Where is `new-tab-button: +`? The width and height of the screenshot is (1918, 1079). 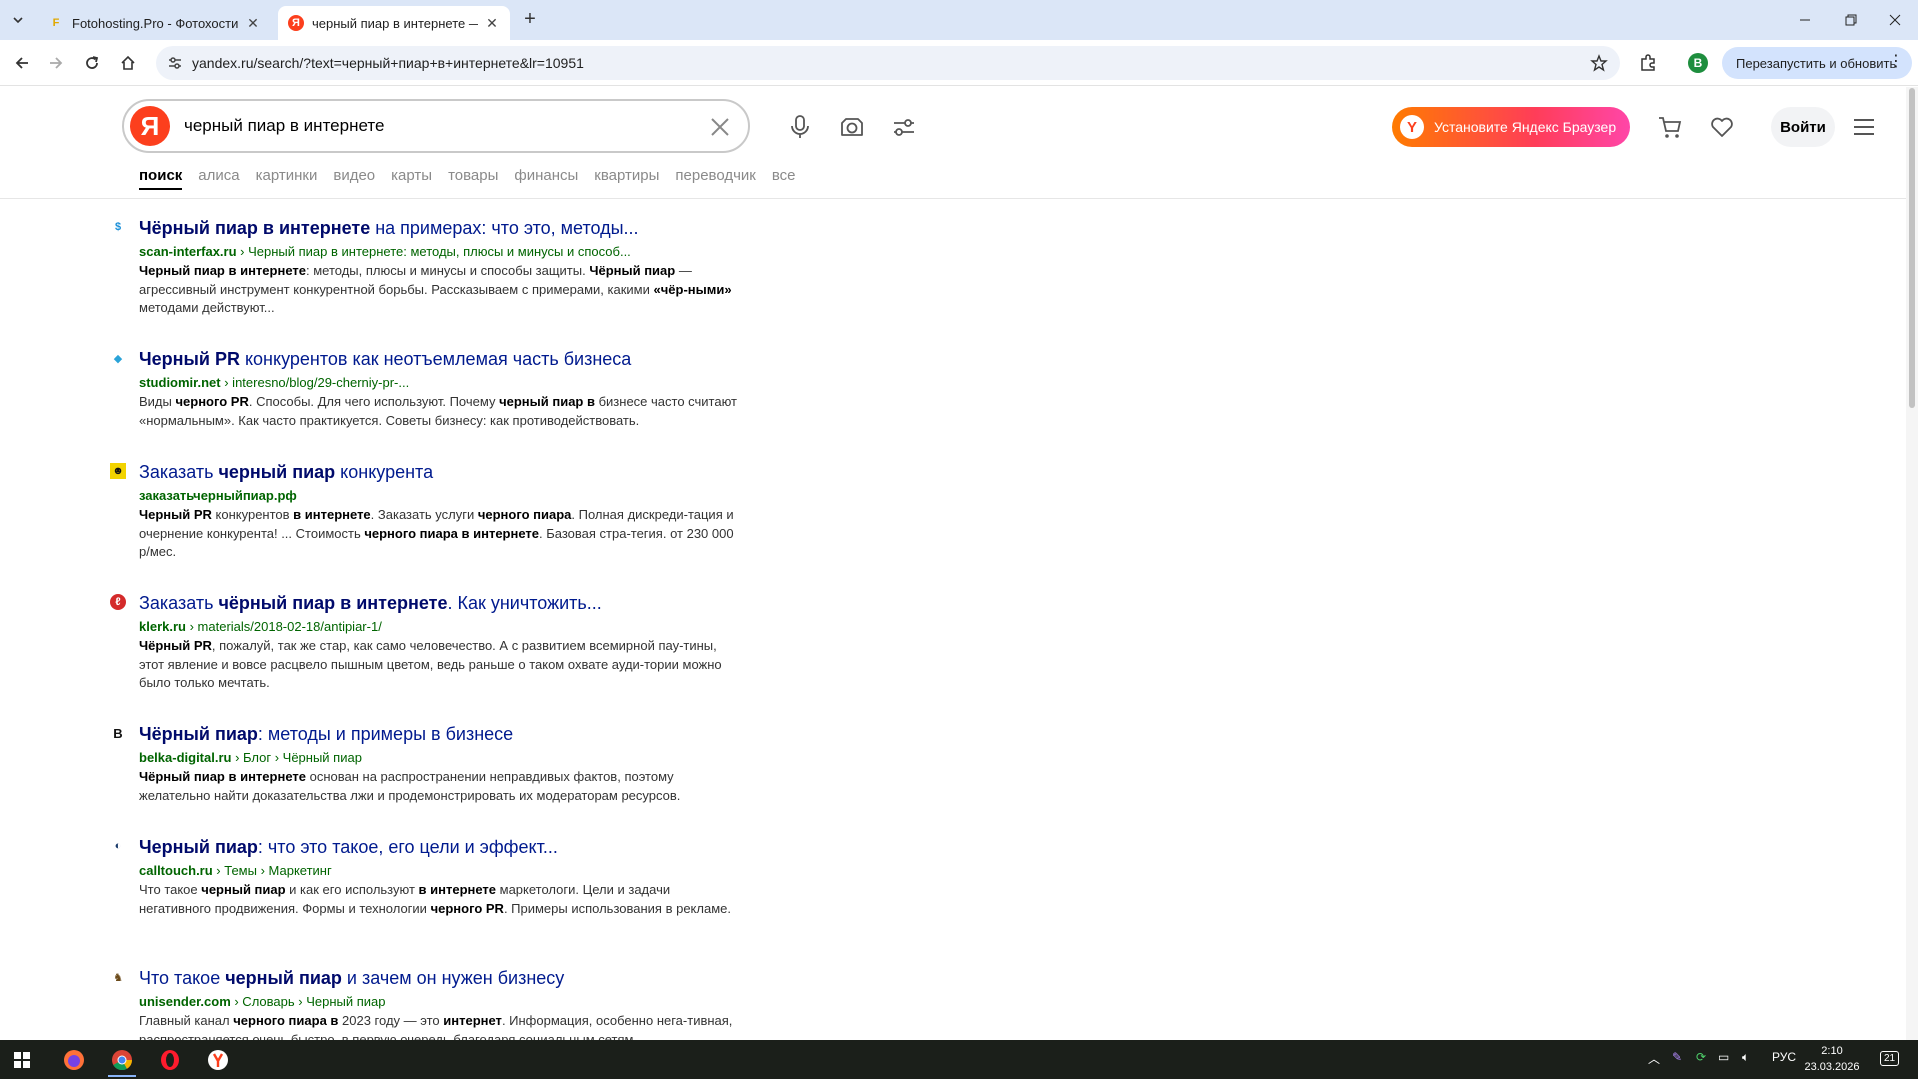
new-tab-button: + is located at coordinates (530, 20).